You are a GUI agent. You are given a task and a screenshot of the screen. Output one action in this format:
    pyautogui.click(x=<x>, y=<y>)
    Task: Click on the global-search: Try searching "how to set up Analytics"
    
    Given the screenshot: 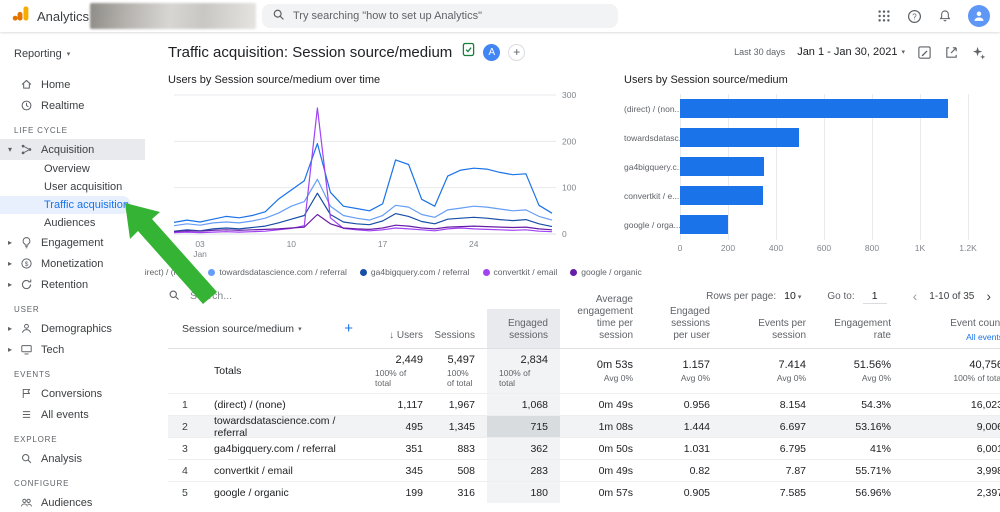 What is the action you would take?
    pyautogui.click(x=440, y=16)
    